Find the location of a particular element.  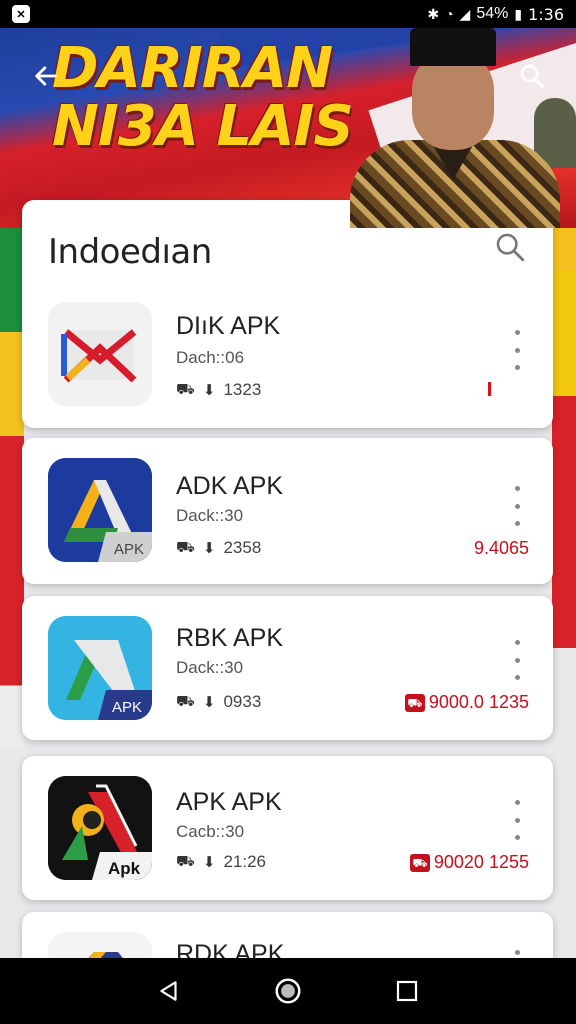

apk-a-light-icon: APK is located at coordinates (100, 668).